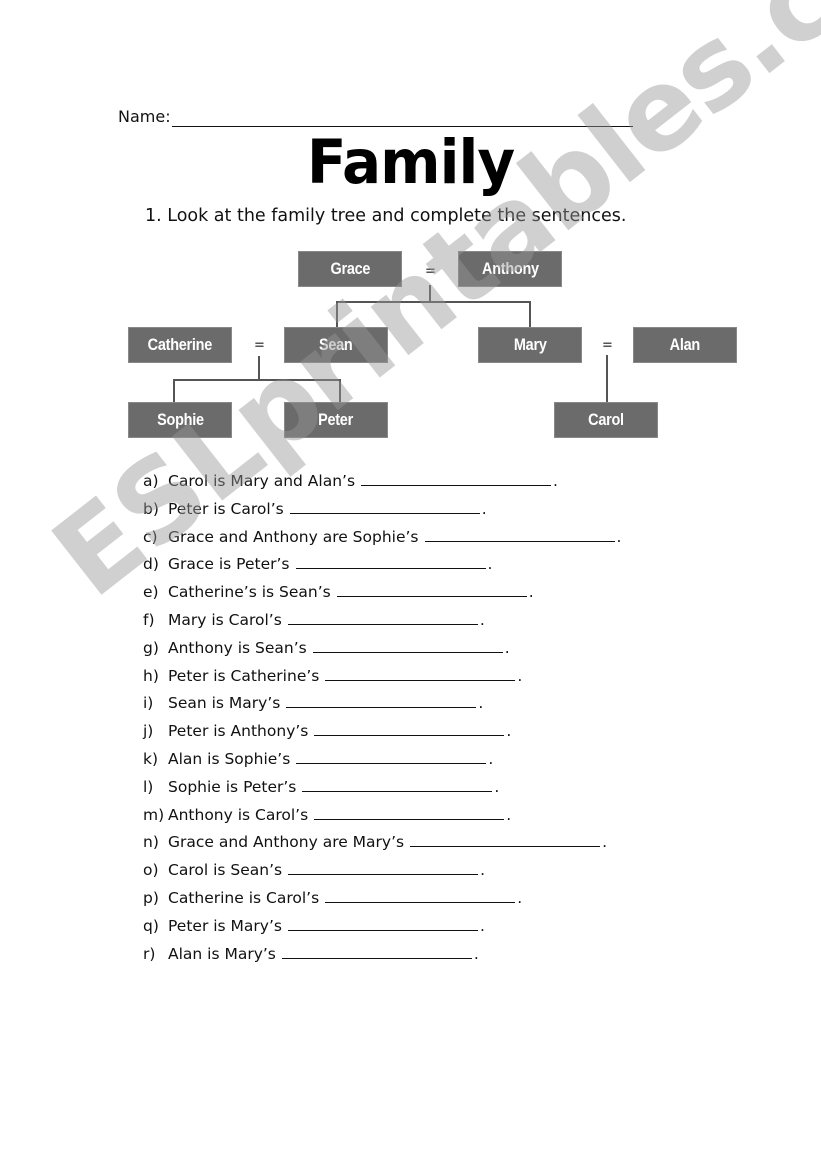 This screenshot has height=1169, width=821. Describe the element at coordinates (321, 787) in the screenshot. I see `question-item: l) Sophie is Peter’s.` at that location.